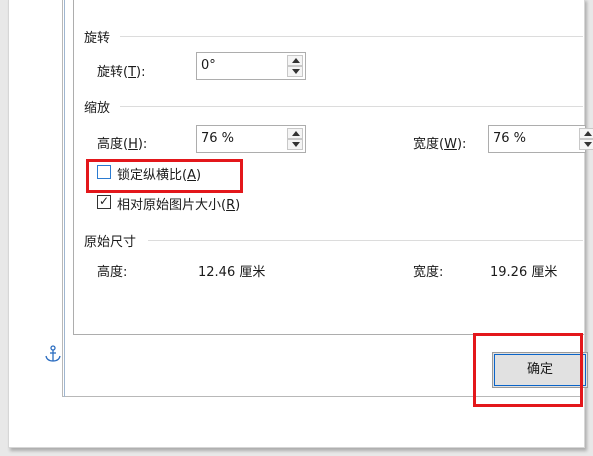  Describe the element at coordinates (208, 65) in the screenshot. I see `rotation-input: 0°` at that location.